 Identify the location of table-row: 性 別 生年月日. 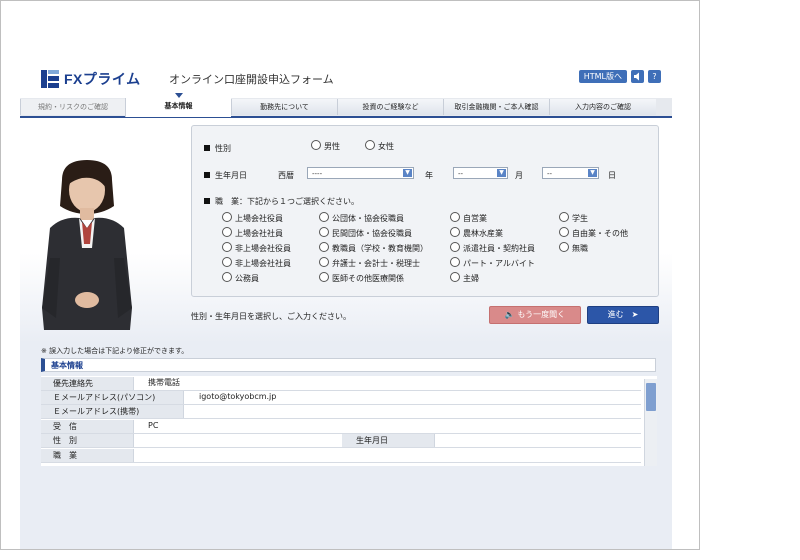
(341, 441).